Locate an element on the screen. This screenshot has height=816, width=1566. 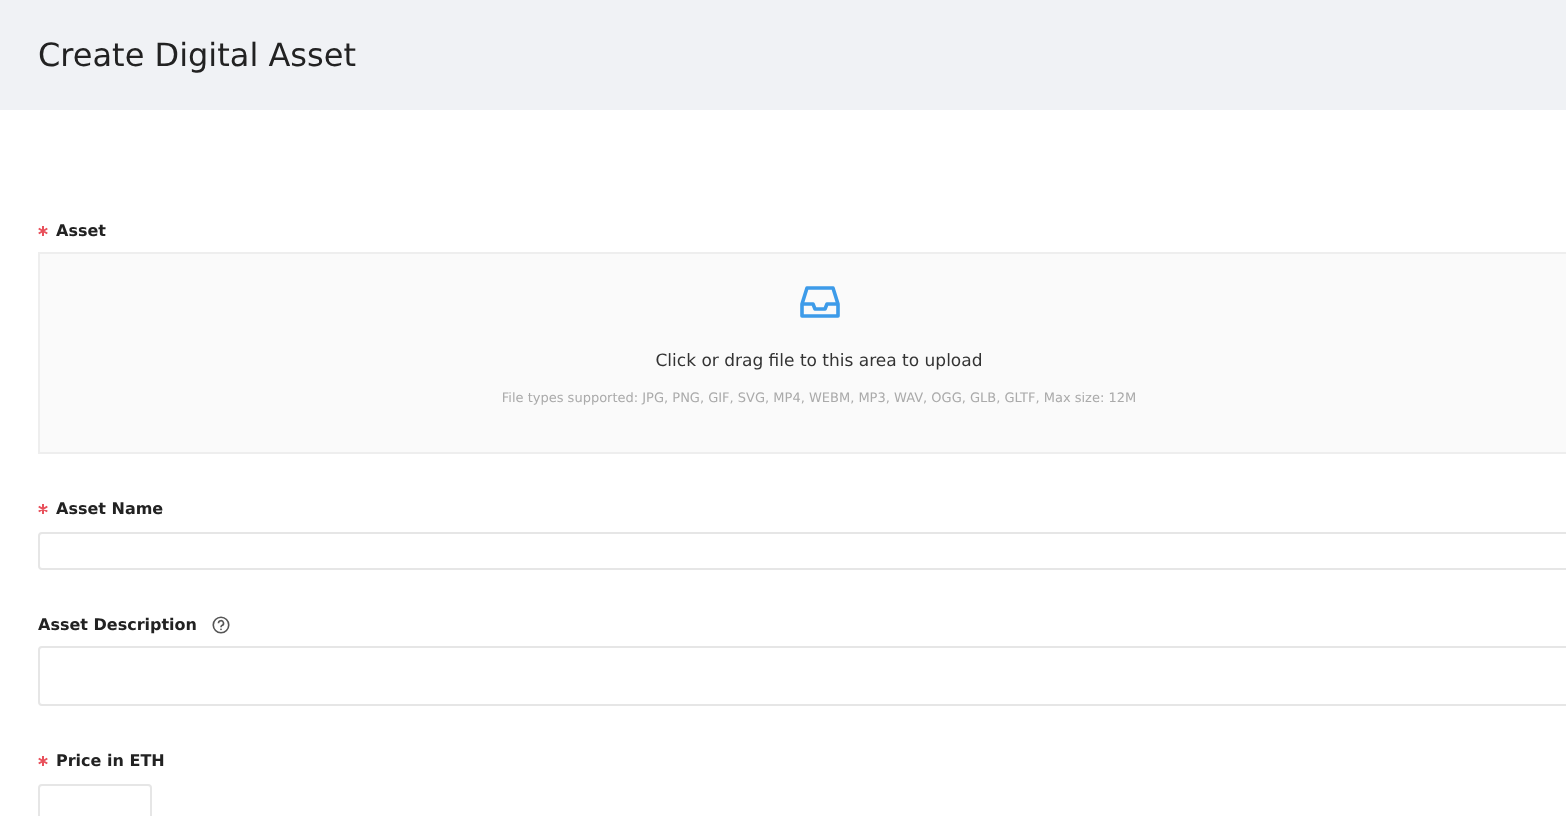
upload-prompt: Click or drag file to this area to upload is located at coordinates (819, 362).